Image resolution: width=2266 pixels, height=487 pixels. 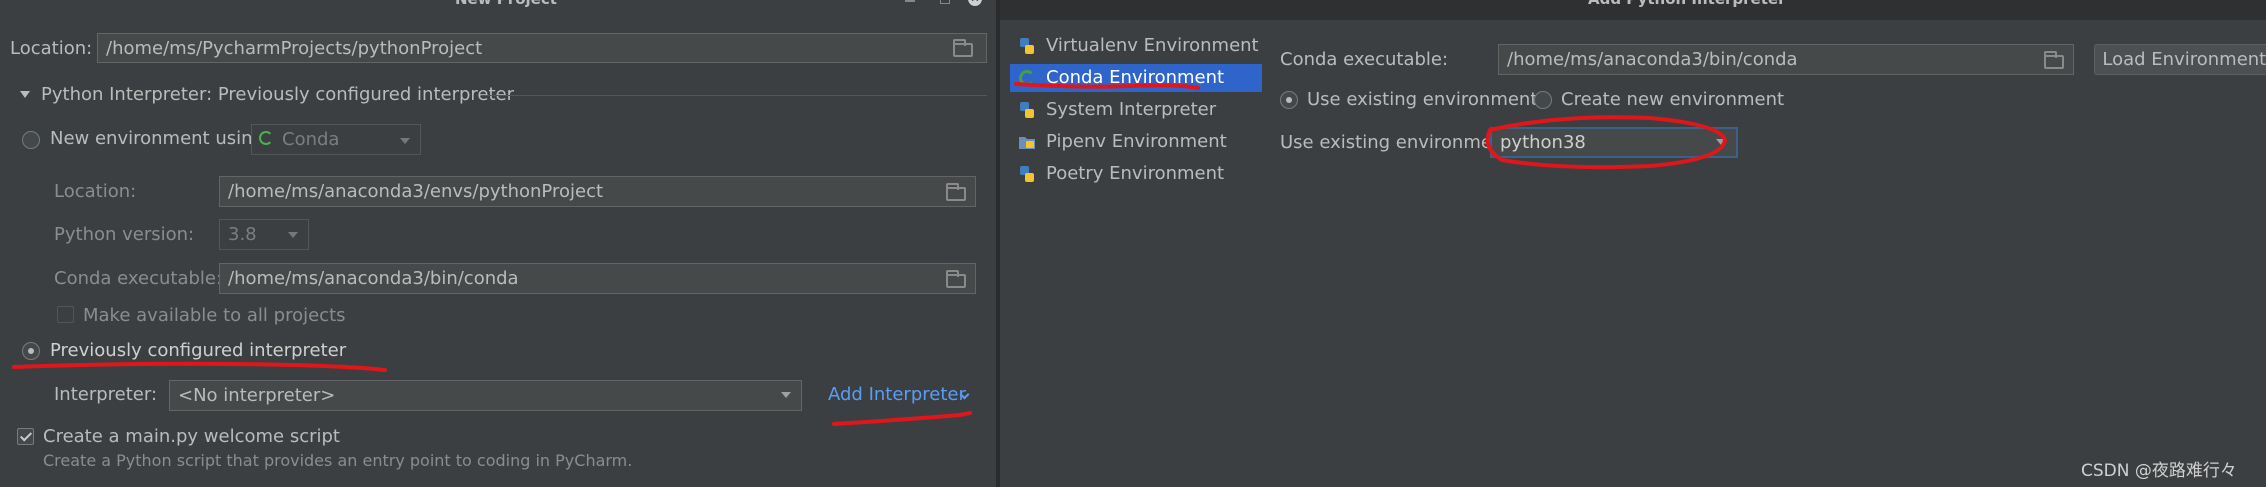 I want to click on load-environments-button: Load Environments, so click(x=2180, y=59).